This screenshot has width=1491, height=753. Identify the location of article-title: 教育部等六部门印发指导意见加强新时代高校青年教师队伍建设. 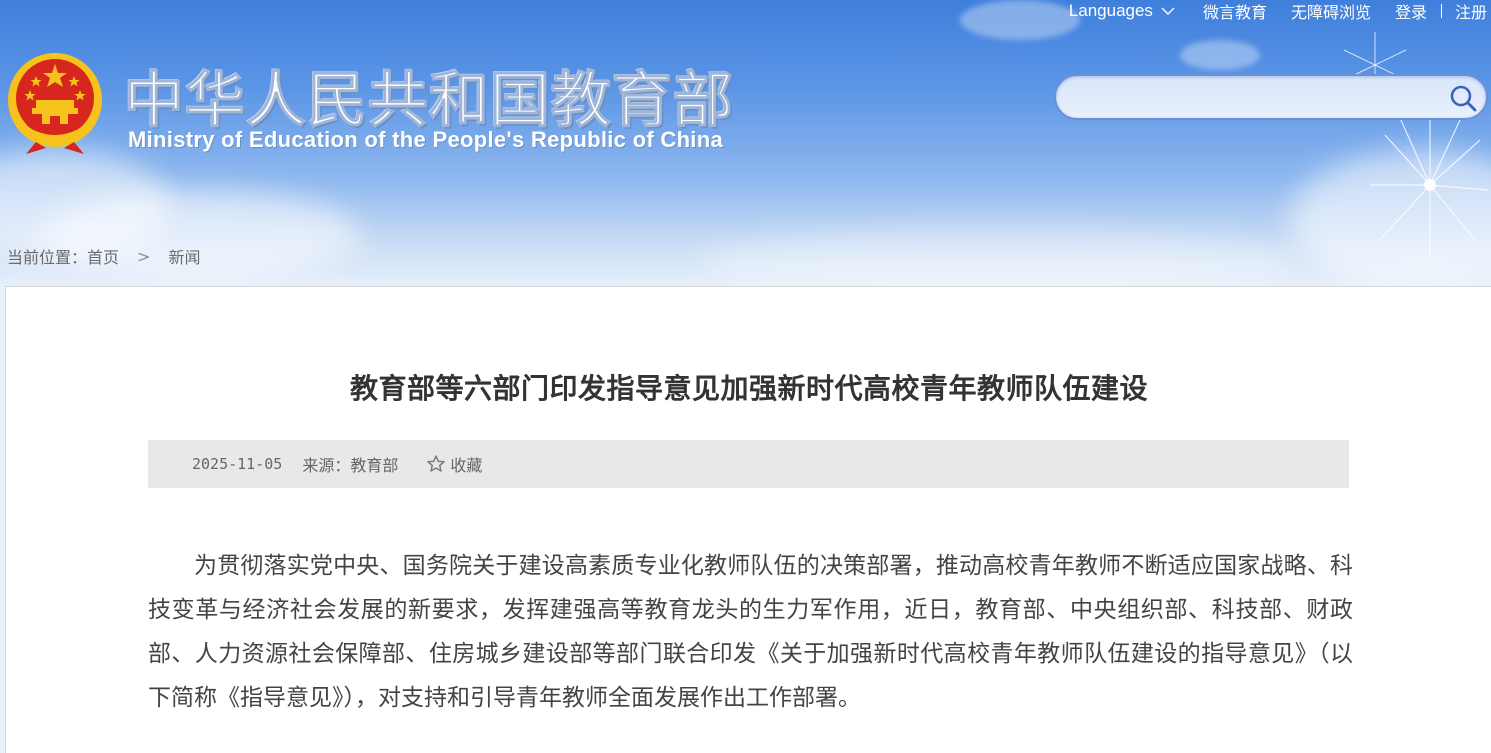
(748, 388).